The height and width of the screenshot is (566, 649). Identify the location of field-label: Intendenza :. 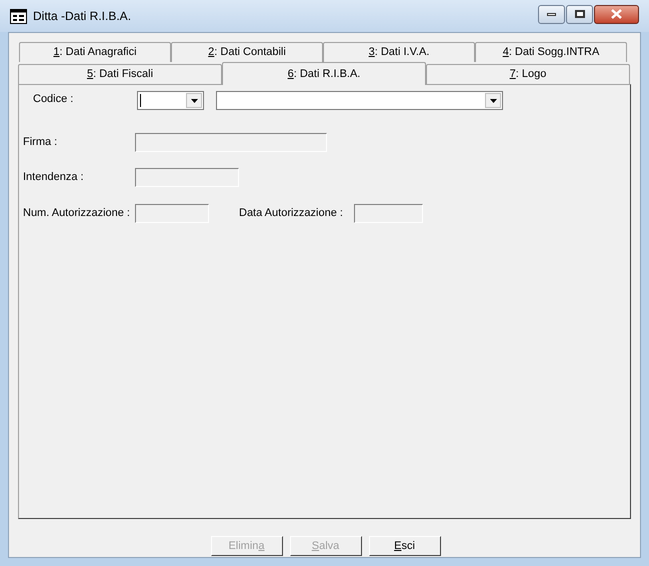
(54, 178).